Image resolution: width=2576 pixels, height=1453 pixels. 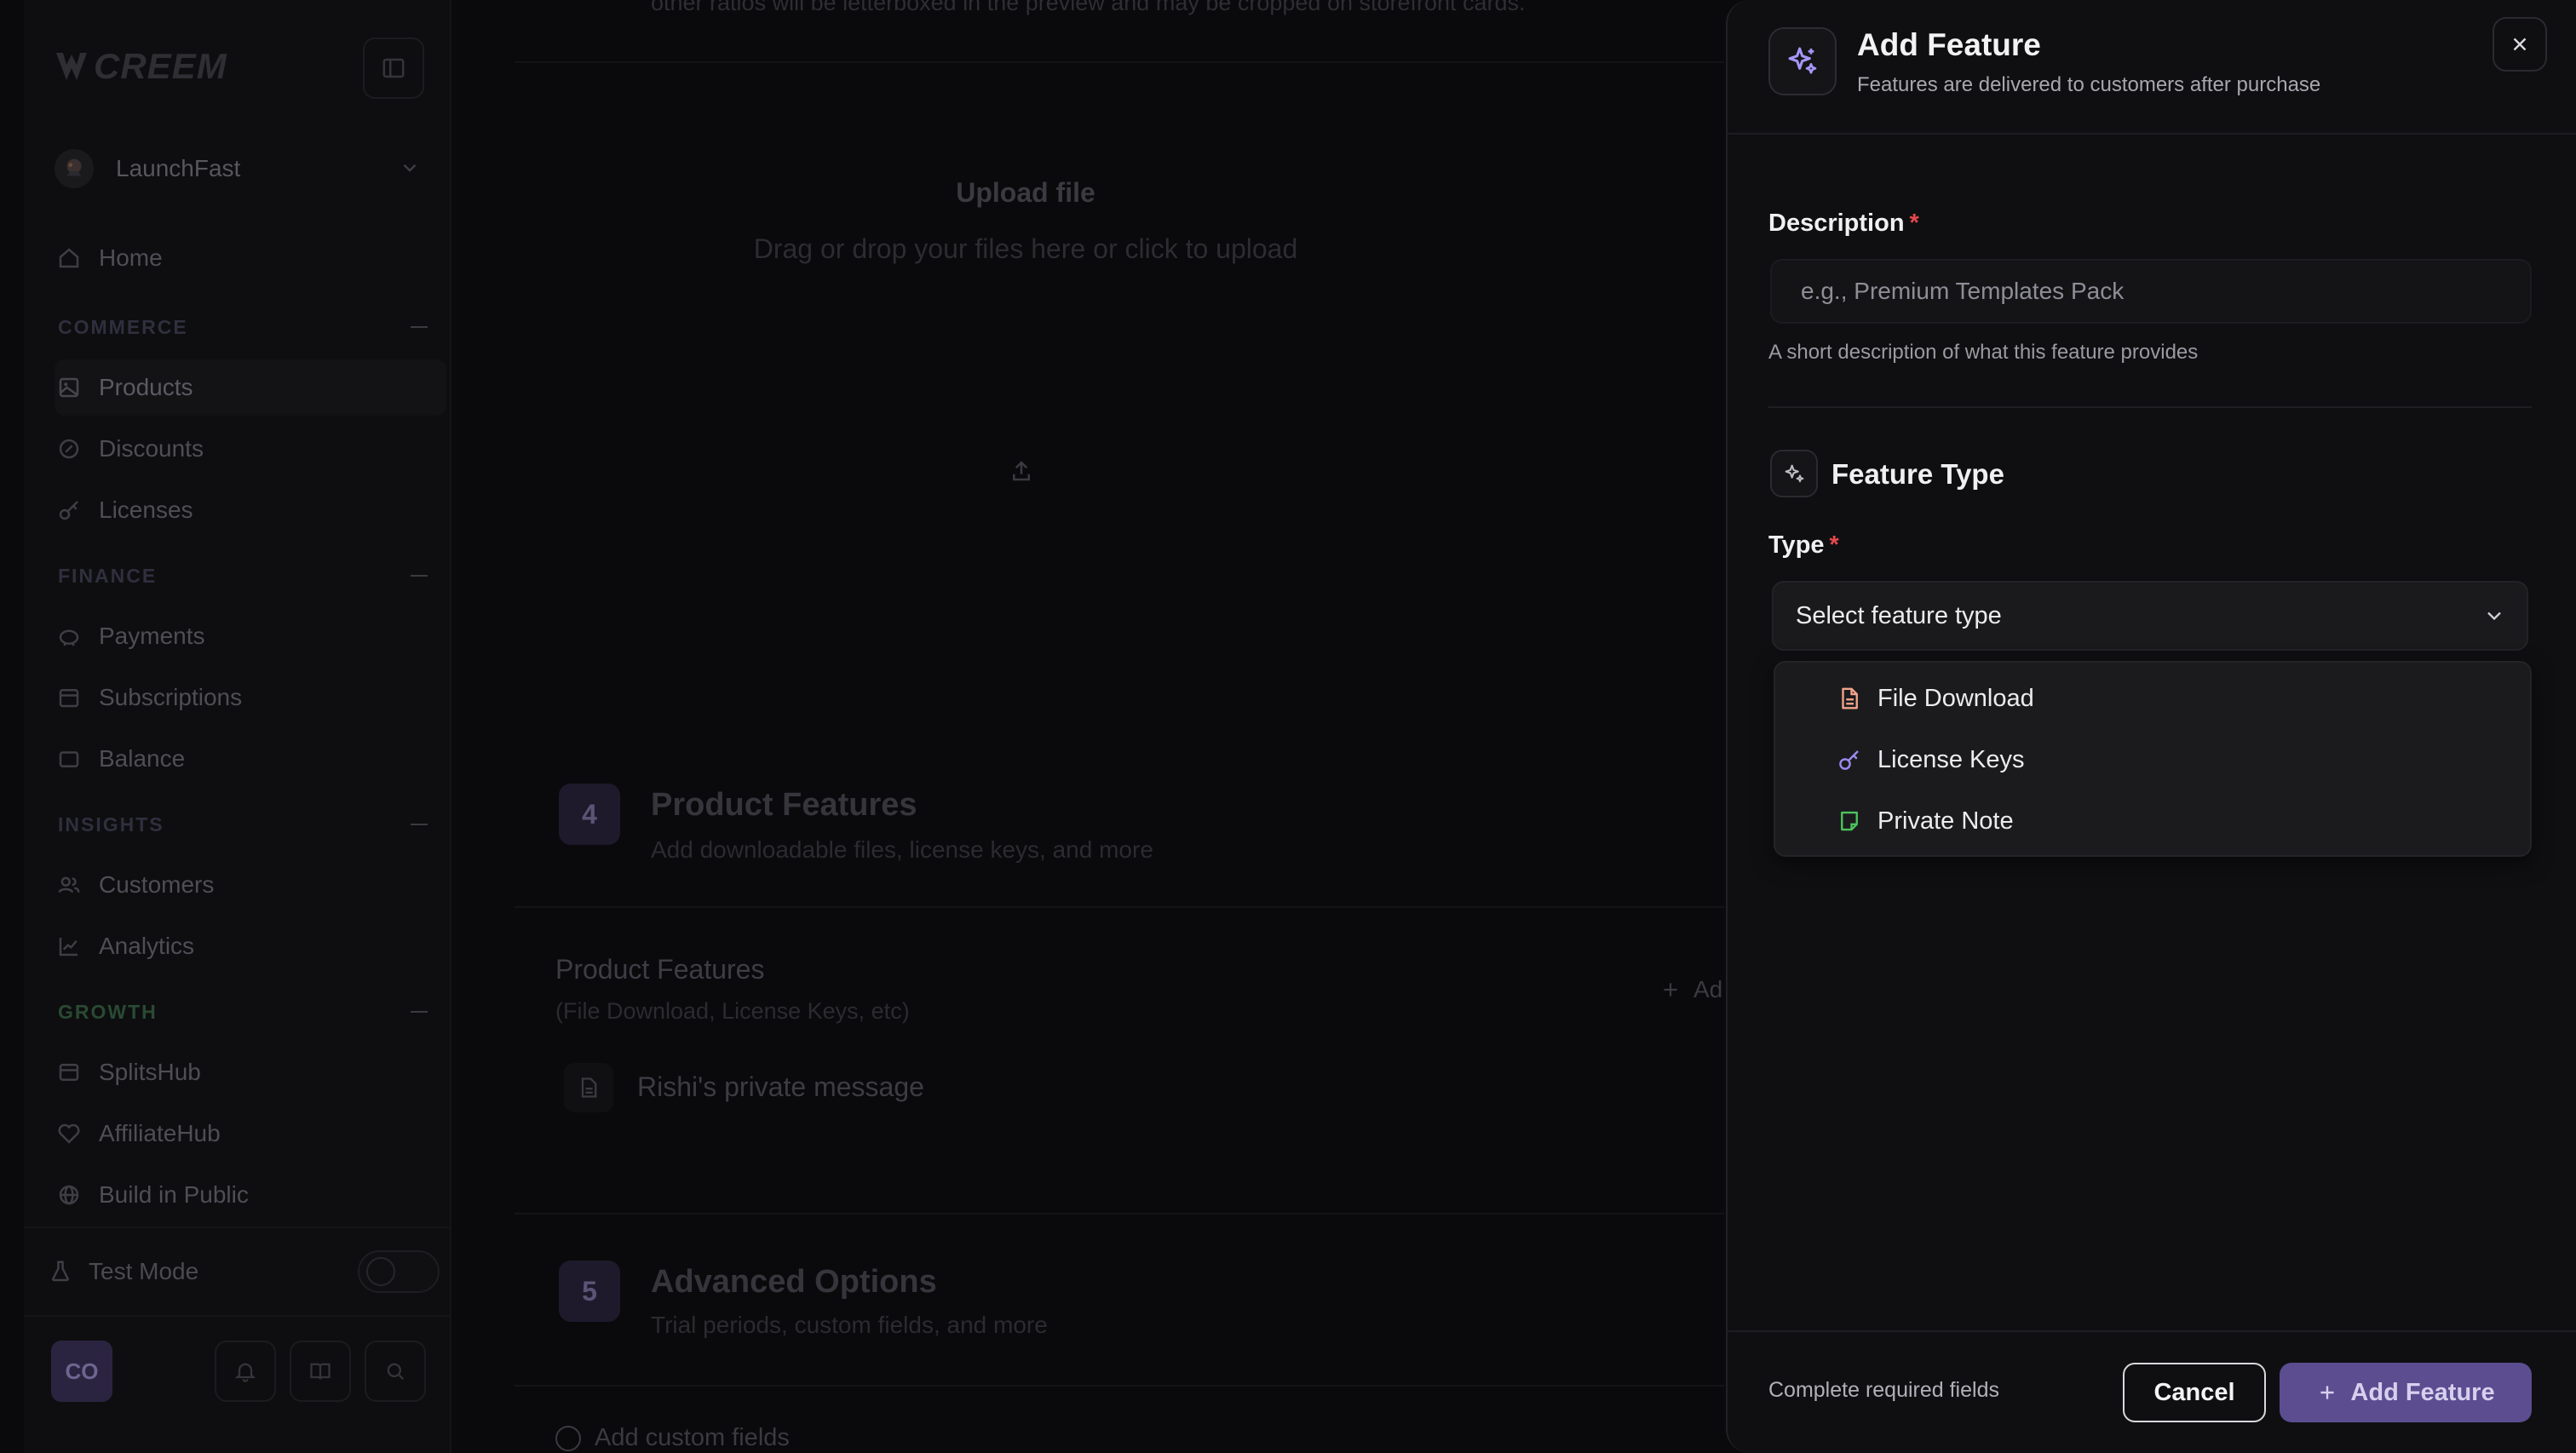 I want to click on search-icon, so click(x=396, y=1372).